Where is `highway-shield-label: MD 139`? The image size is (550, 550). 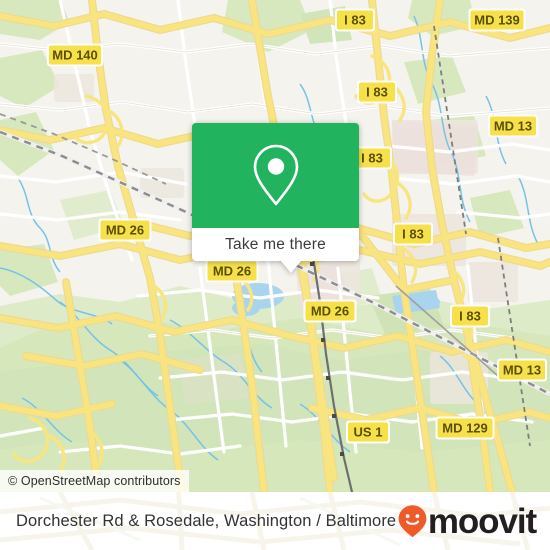
highway-shield-label: MD 139 is located at coordinates (497, 20).